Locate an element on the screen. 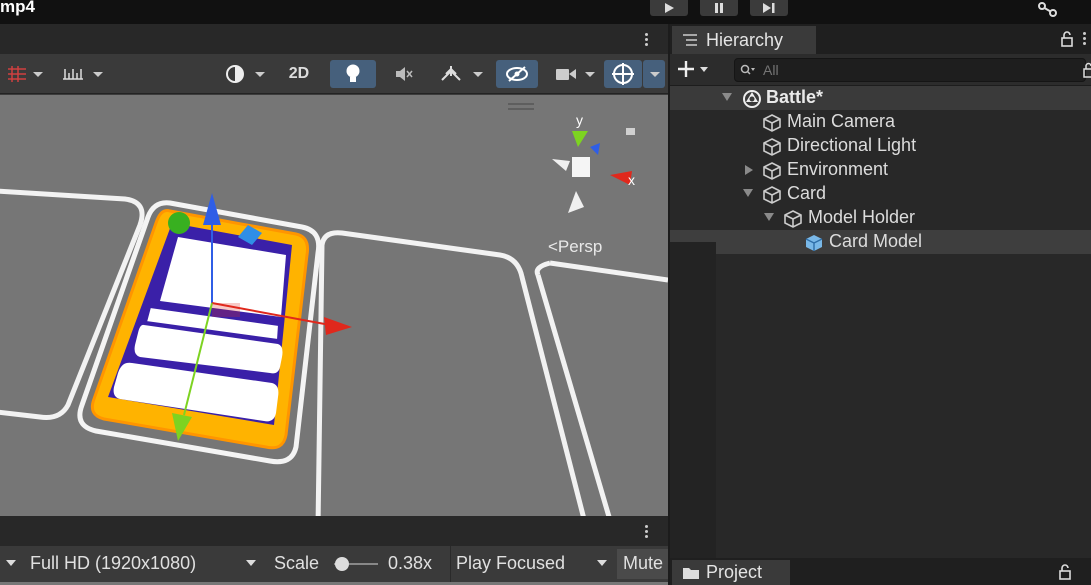 Image resolution: width=1091 pixels, height=585 pixels. mute-toggle: Mute is located at coordinates (642, 564).